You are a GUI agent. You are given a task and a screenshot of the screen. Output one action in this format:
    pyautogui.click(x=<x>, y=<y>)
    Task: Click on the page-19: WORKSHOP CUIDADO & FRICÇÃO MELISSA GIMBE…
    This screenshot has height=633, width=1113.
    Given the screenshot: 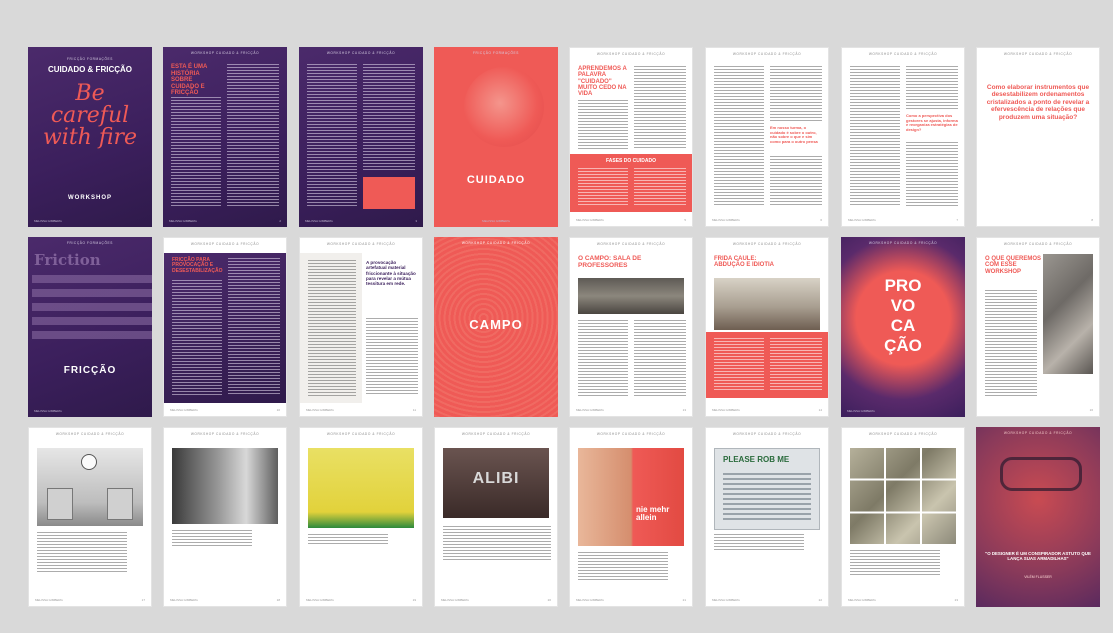 What is the action you would take?
    pyautogui.click(x=361, y=517)
    